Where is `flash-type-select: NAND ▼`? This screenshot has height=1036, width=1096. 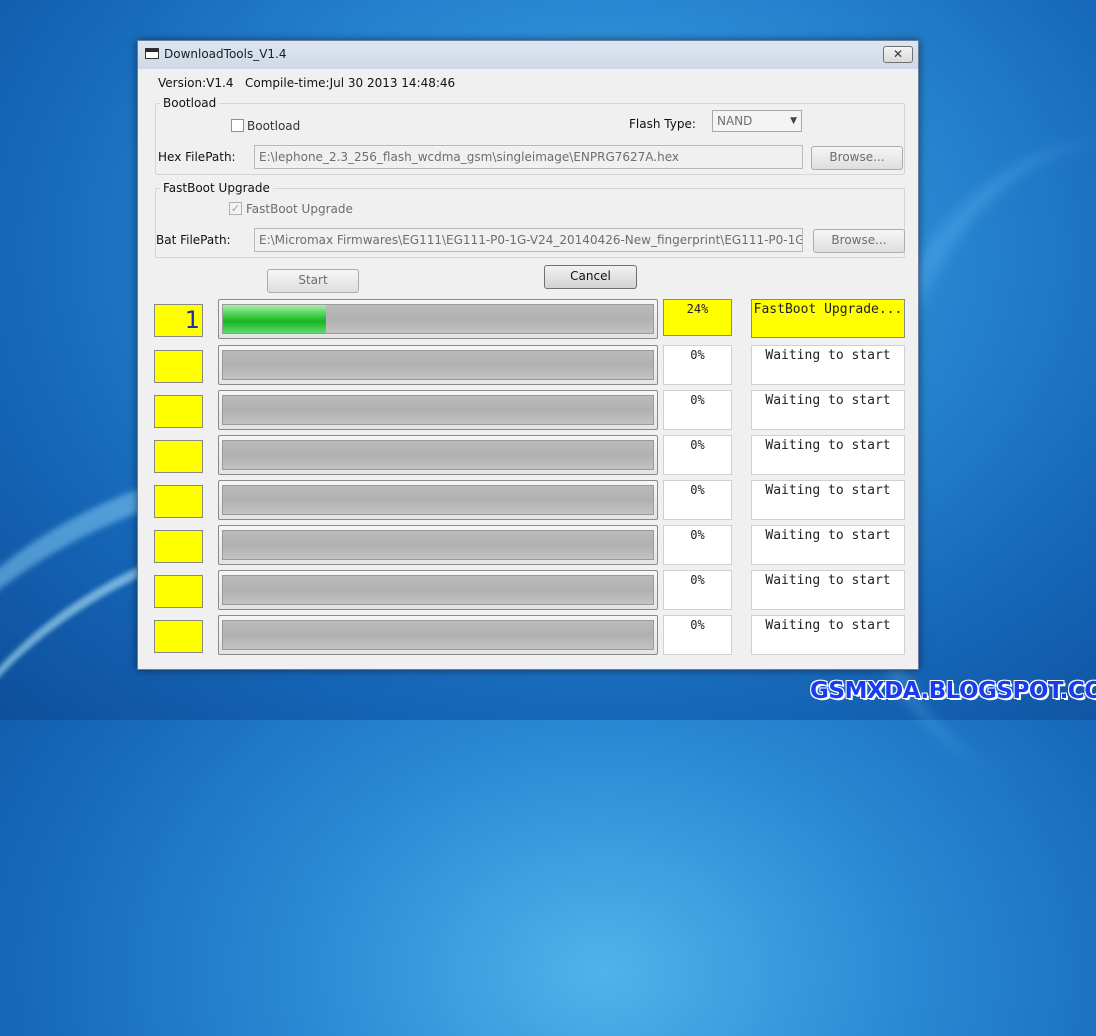 flash-type-select: NAND ▼ is located at coordinates (757, 121).